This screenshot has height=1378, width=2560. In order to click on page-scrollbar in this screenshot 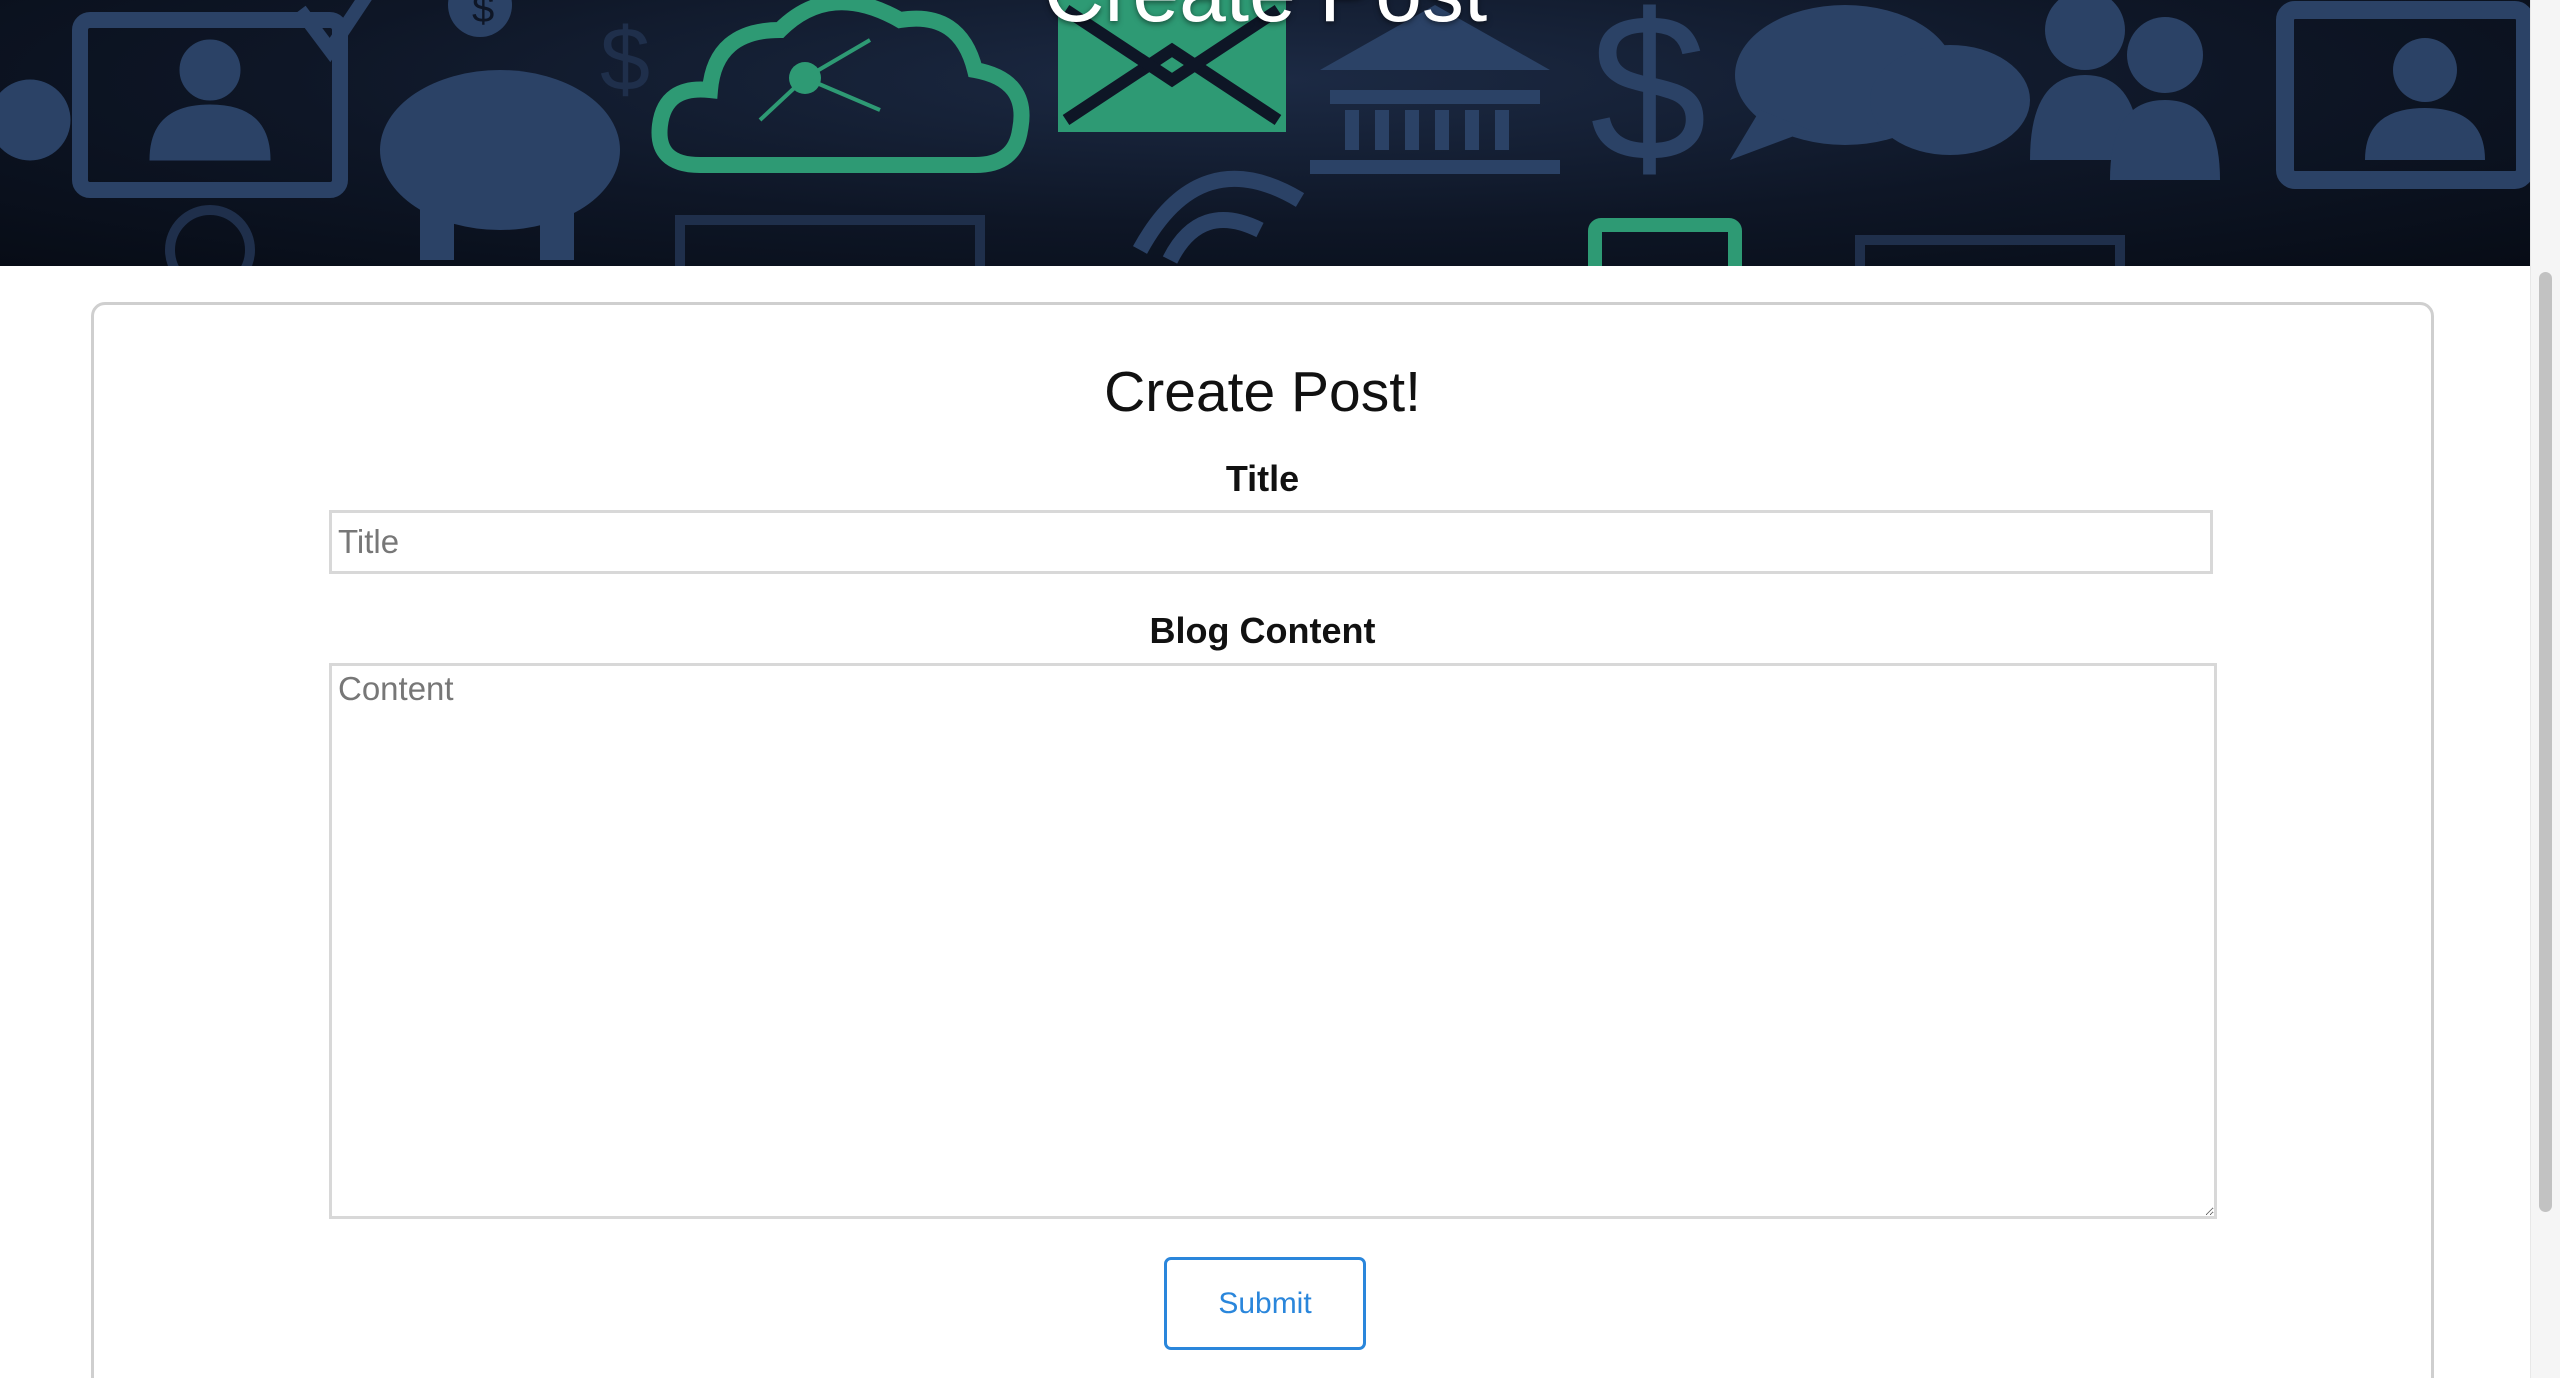, I will do `click(2545, 689)`.